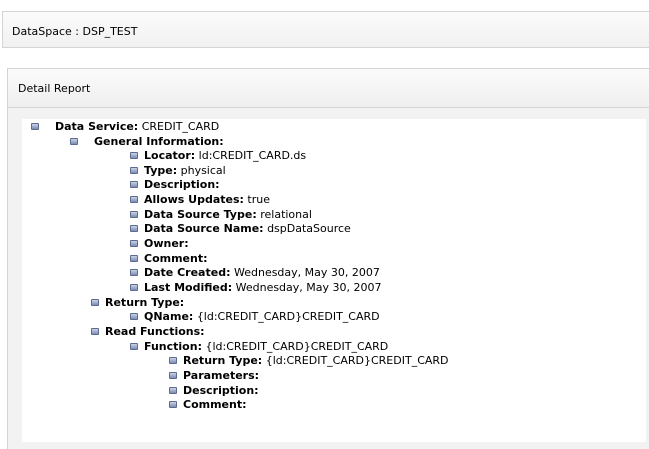 The height and width of the screenshot is (449, 649). Describe the element at coordinates (75, 31) in the screenshot. I see `dataspace-title: DataSpace : DSP_TEST` at that location.